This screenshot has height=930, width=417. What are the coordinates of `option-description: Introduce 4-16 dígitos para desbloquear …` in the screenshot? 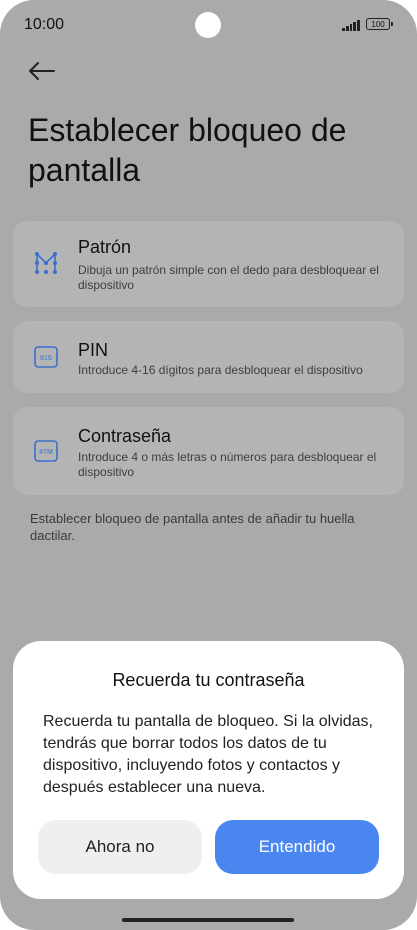 It's located at (220, 370).